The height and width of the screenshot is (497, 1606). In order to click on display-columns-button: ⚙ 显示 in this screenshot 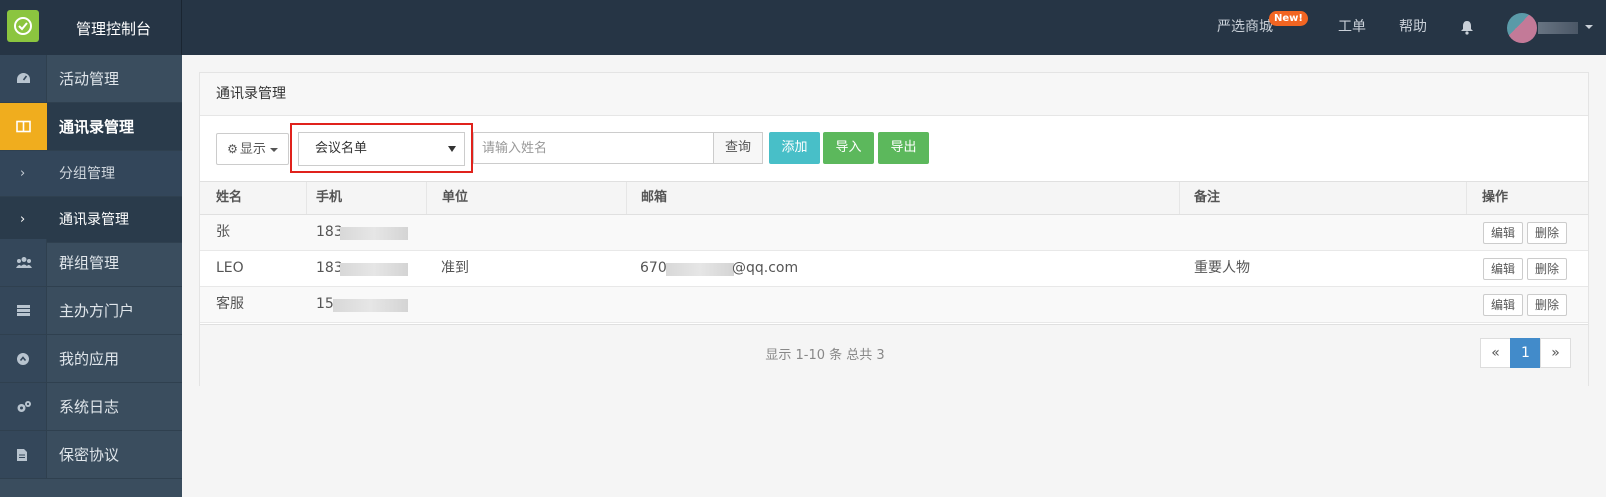, I will do `click(252, 149)`.